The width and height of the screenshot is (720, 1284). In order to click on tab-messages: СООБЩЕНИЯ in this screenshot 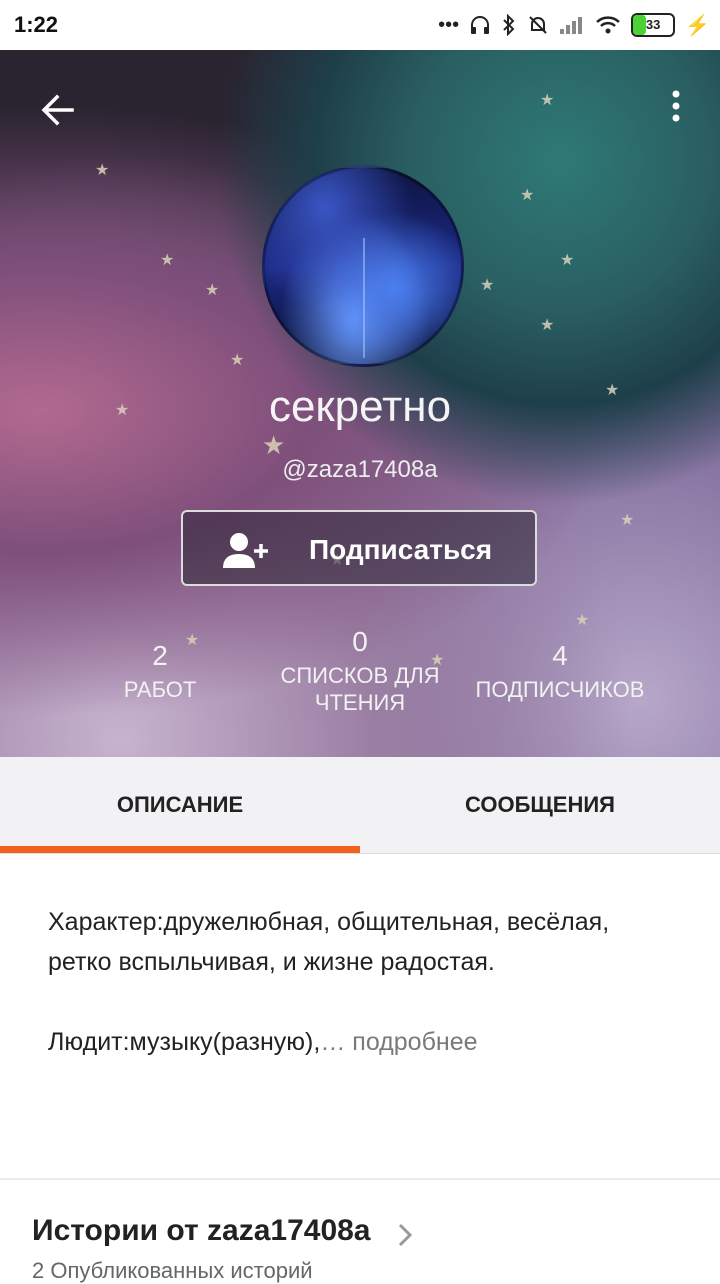, I will do `click(540, 805)`.